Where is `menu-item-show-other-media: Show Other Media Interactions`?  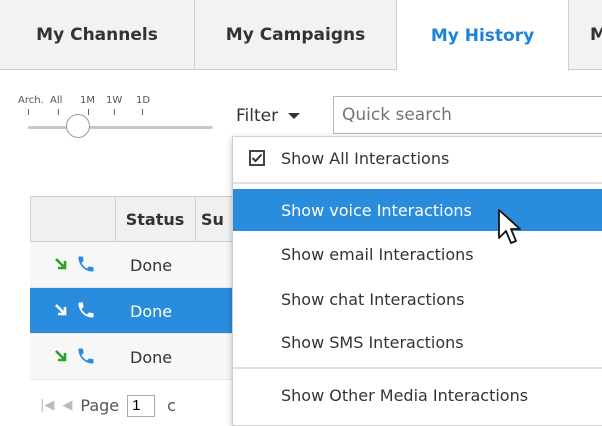 menu-item-show-other-media: Show Other Media Interactions is located at coordinates (417, 395).